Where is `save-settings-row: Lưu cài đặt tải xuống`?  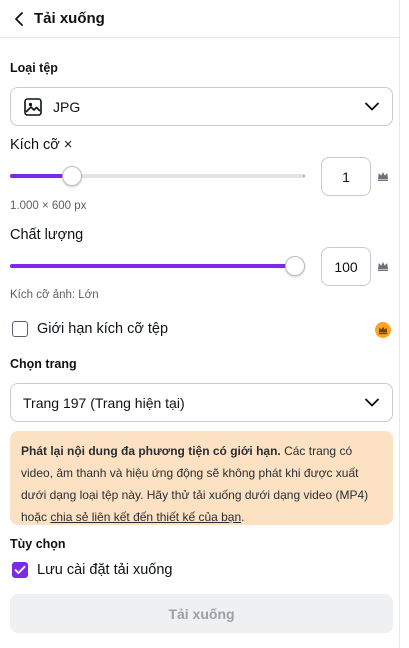 save-settings-row: Lưu cài đặt tải xuống is located at coordinates (92, 570).